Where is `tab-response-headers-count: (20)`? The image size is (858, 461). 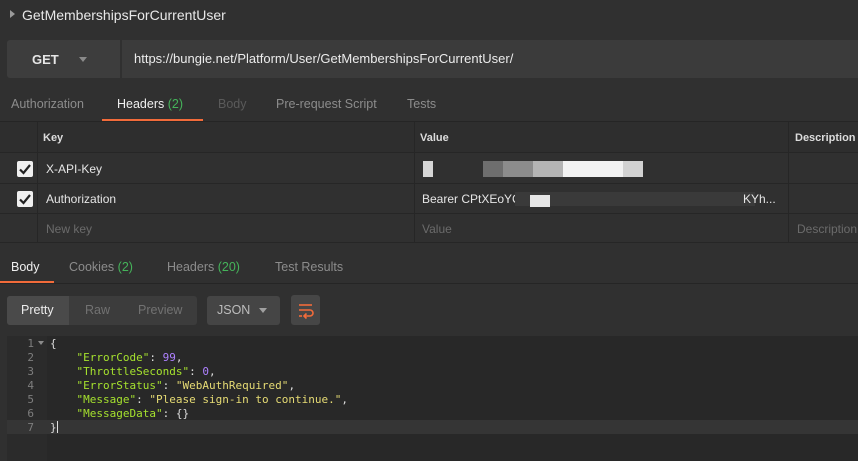 tab-response-headers-count: (20) is located at coordinates (228, 267).